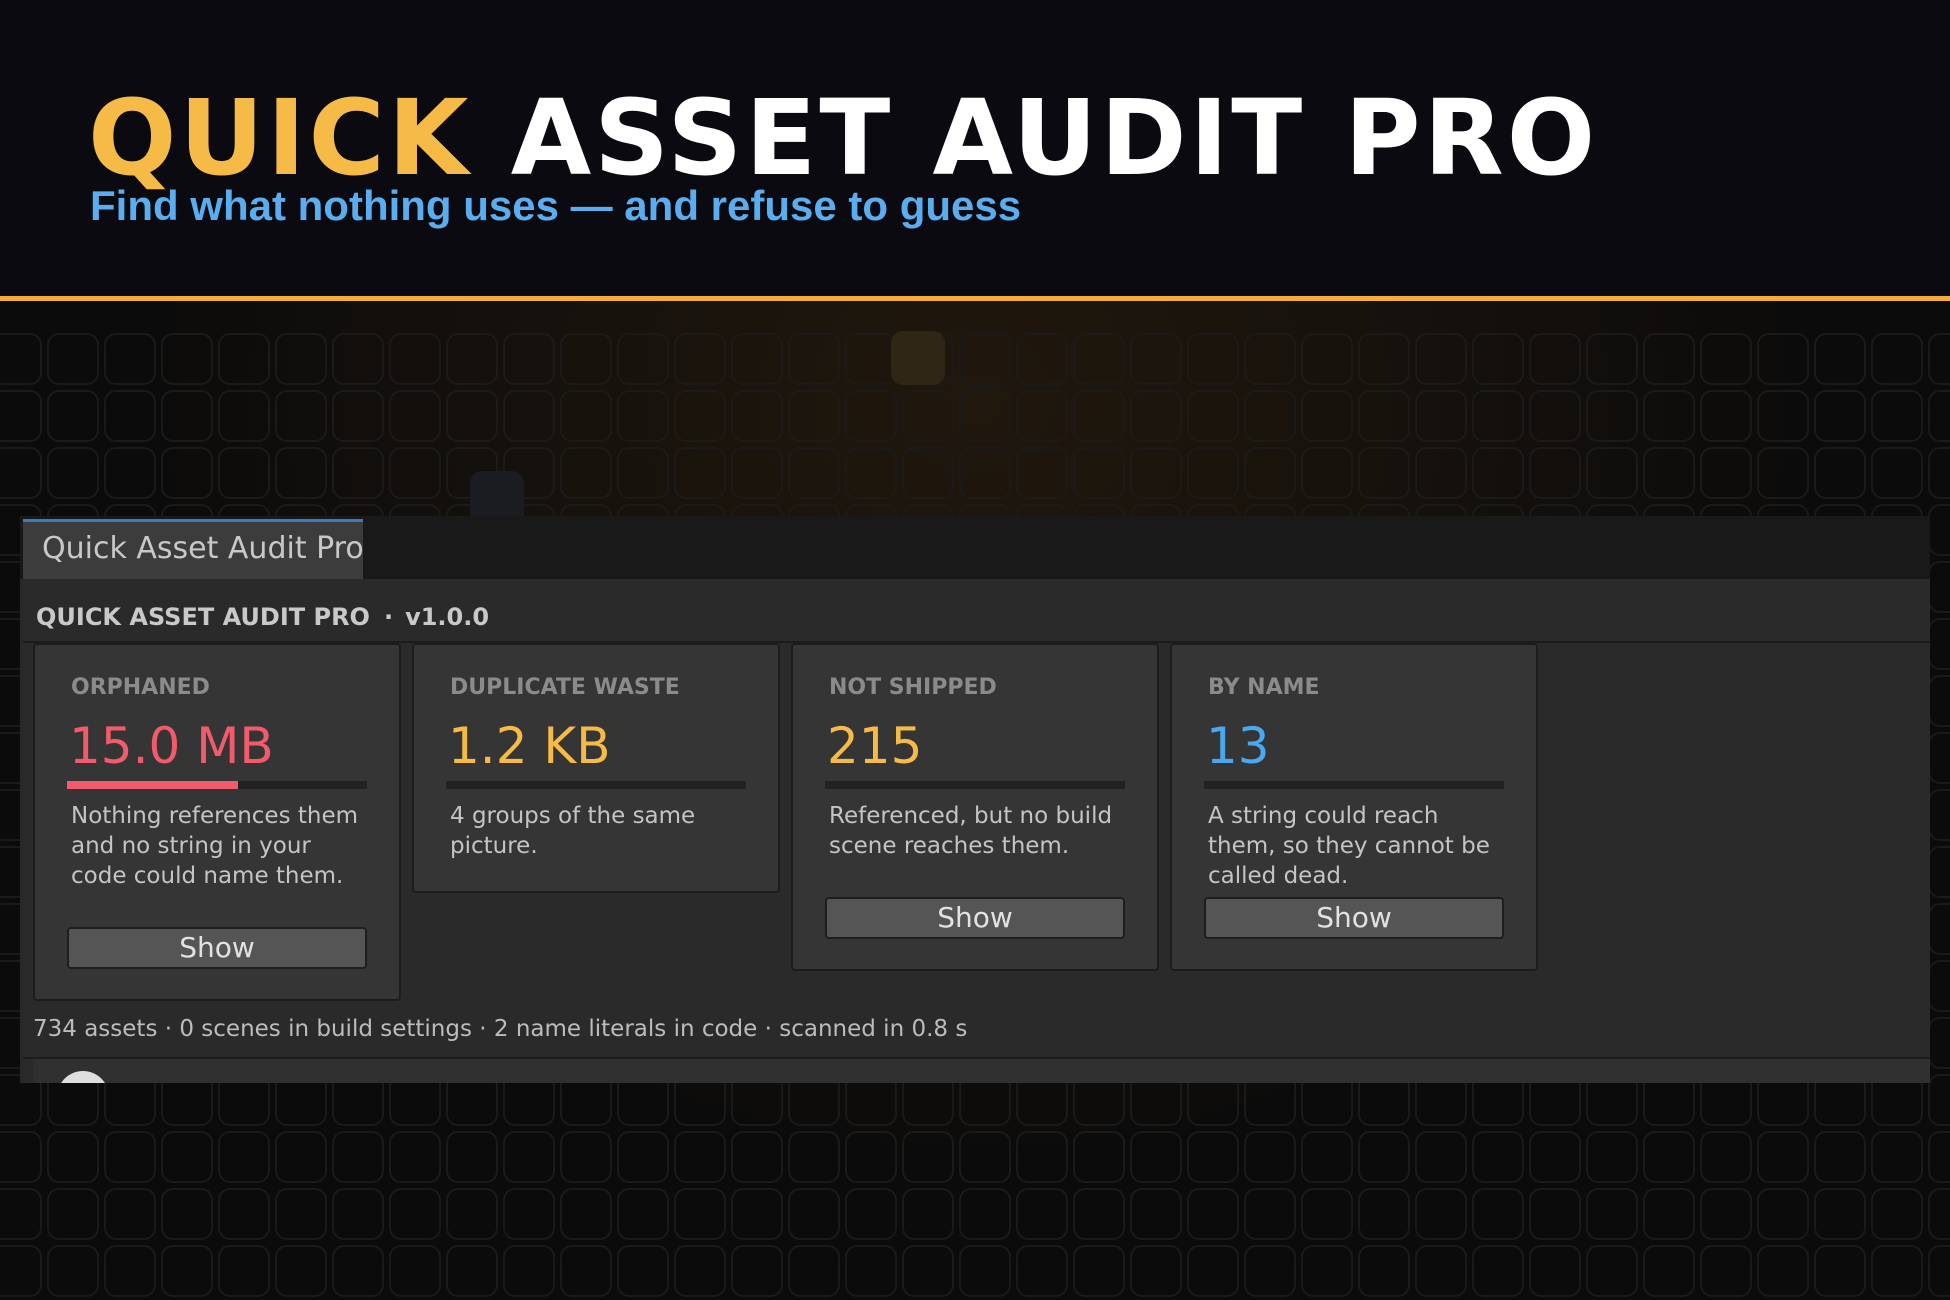  Describe the element at coordinates (913, 687) in the screenshot. I see `card-label: NOT SHIPPED` at that location.